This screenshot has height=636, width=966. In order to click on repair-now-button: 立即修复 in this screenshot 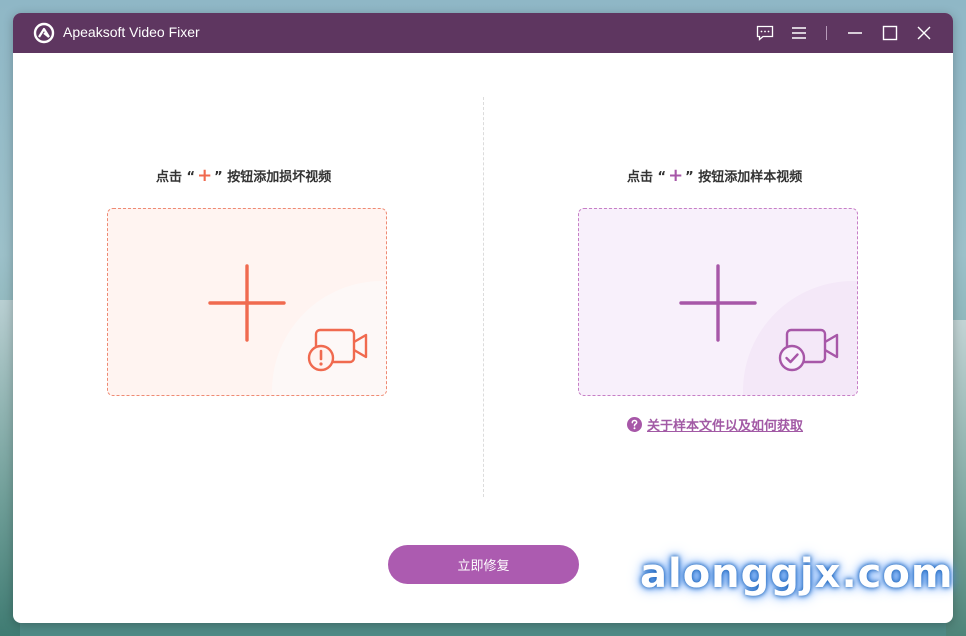, I will do `click(483, 564)`.